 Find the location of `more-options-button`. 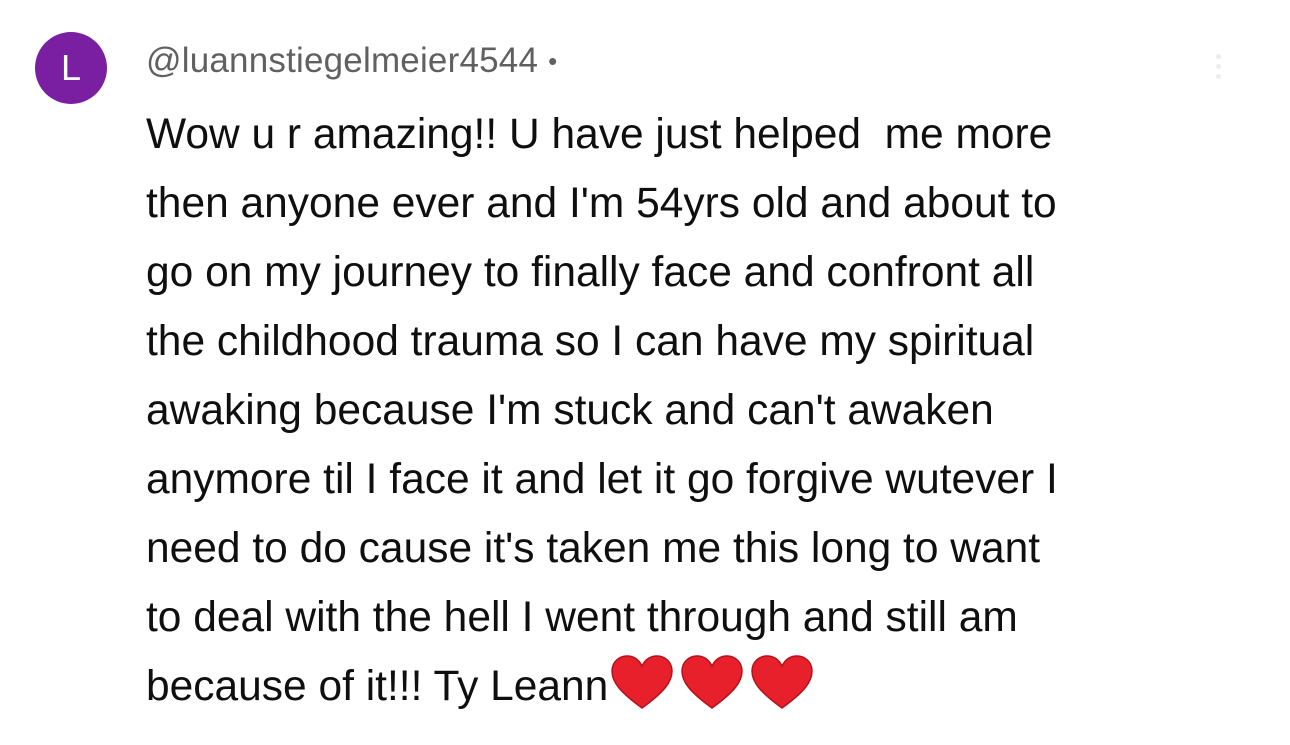

more-options-button is located at coordinates (1218, 66).